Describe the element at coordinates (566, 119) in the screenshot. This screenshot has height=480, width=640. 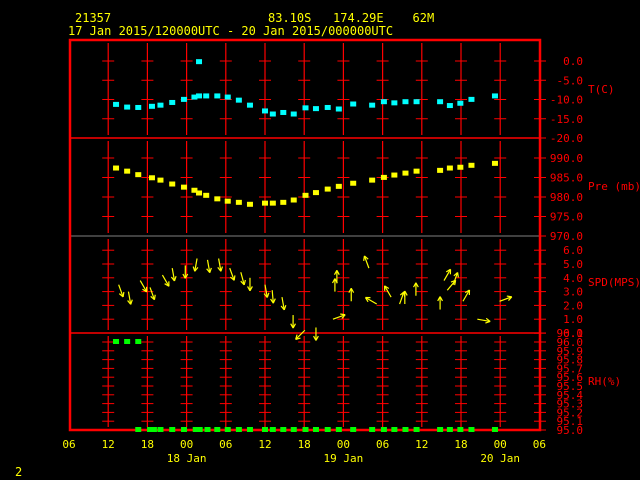
I see `temperature-tick-label: -15.0` at that location.